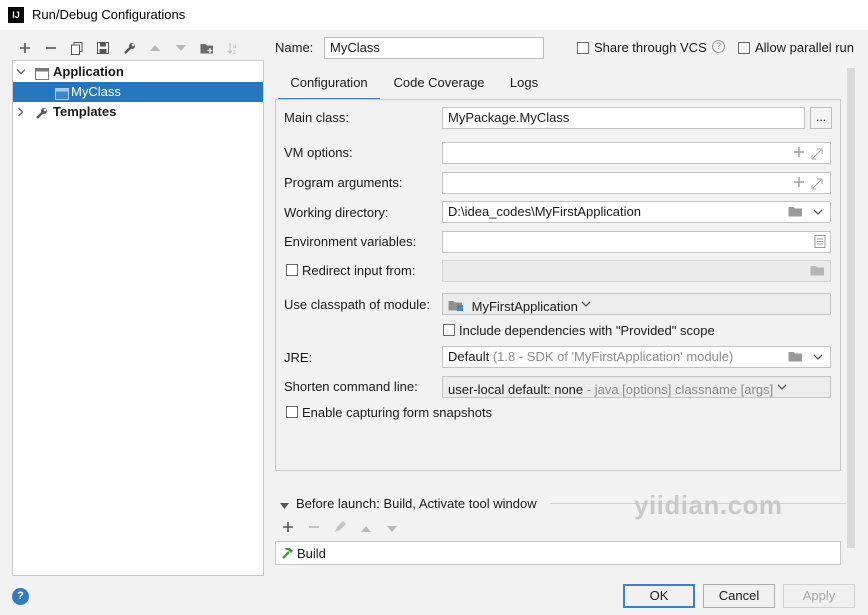 Image resolution: width=868 pixels, height=615 pixels. What do you see at coordinates (103, 48) in the screenshot?
I see `save-icon` at bounding box center [103, 48].